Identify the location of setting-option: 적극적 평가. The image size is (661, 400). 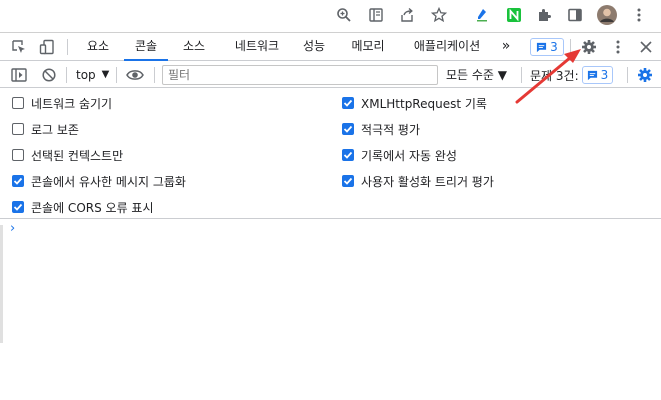
(381, 129).